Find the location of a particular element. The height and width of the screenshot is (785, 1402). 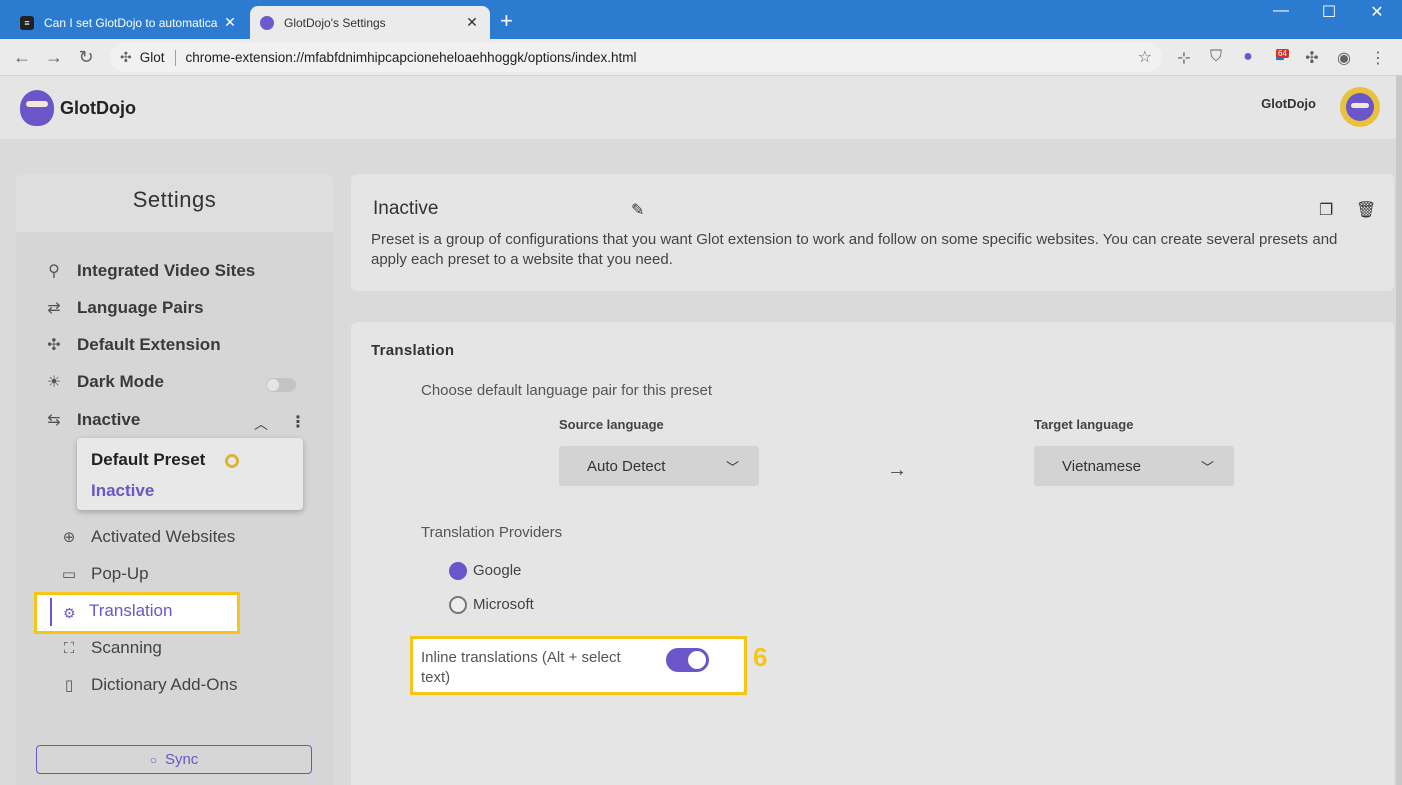

copy-icon: ❐ is located at coordinates (1326, 210).